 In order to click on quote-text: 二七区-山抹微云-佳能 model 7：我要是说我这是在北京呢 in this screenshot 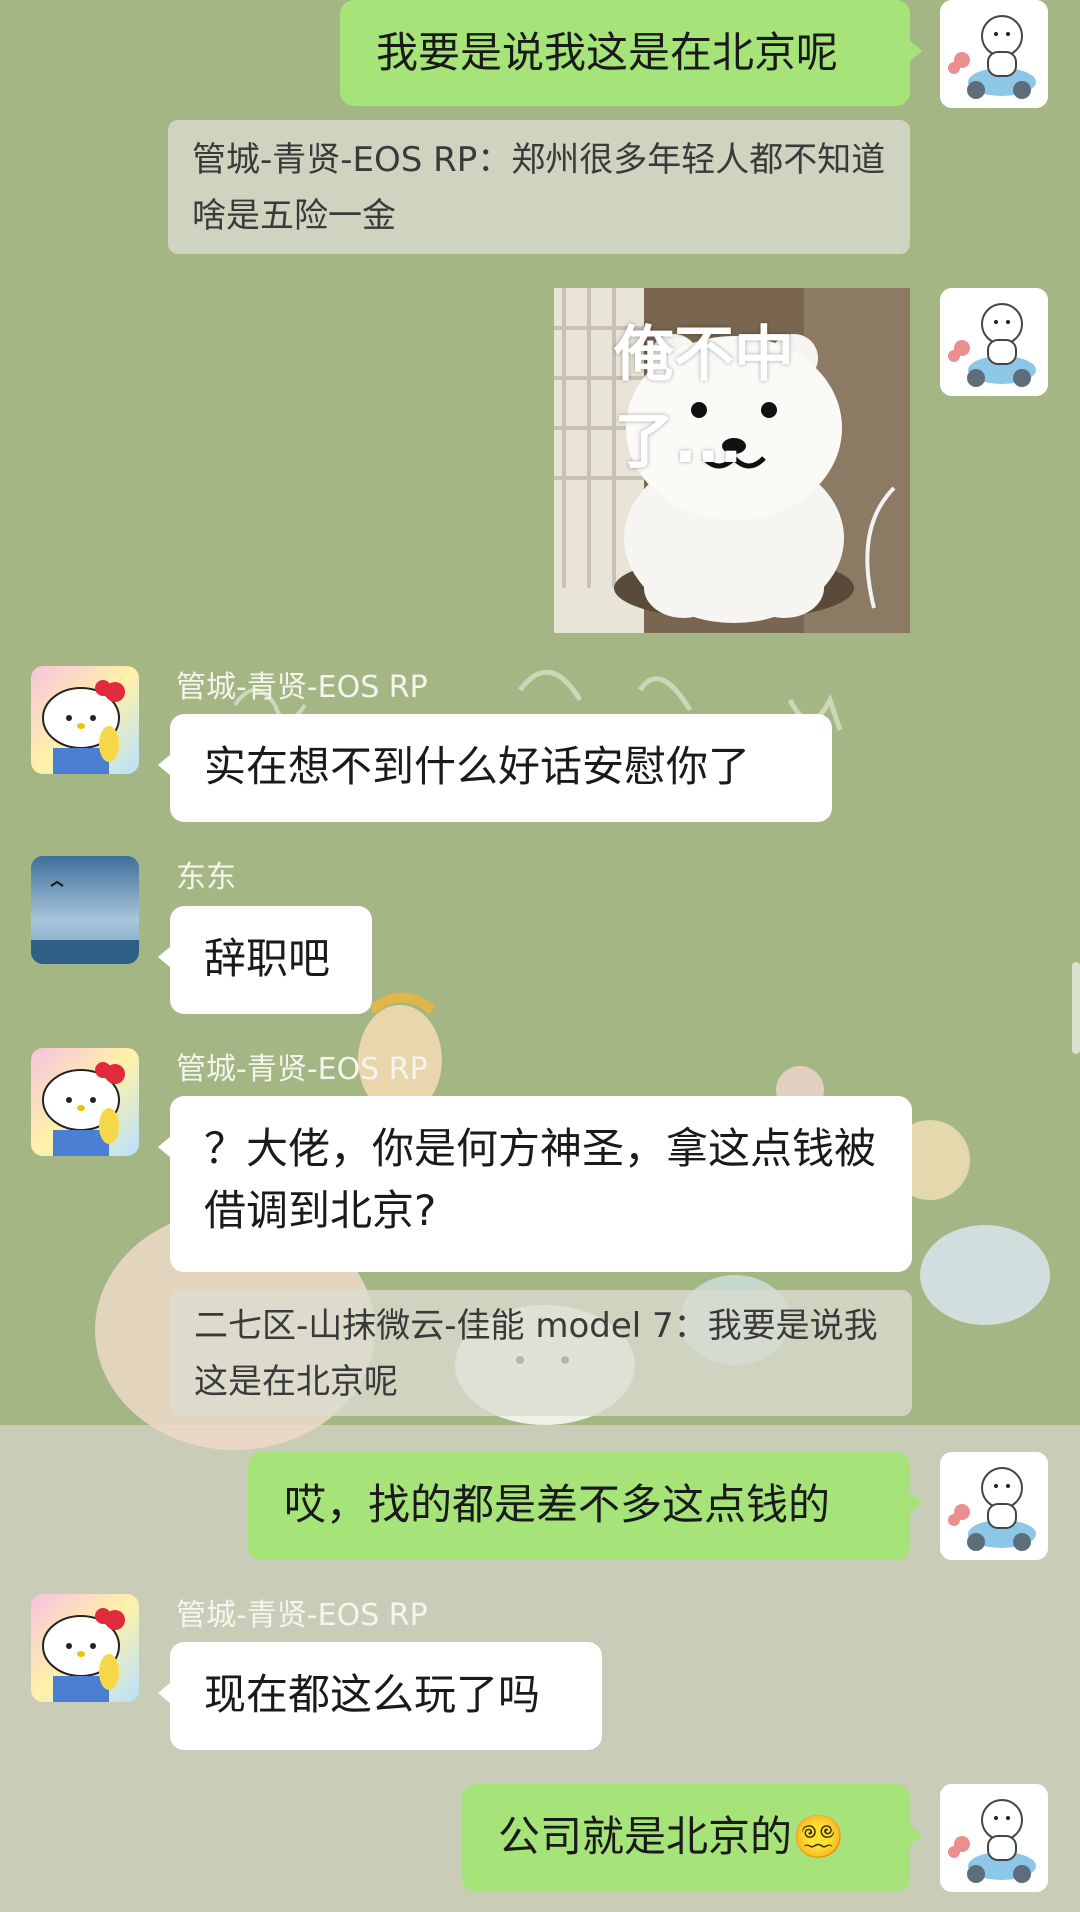, I will do `click(536, 1354)`.